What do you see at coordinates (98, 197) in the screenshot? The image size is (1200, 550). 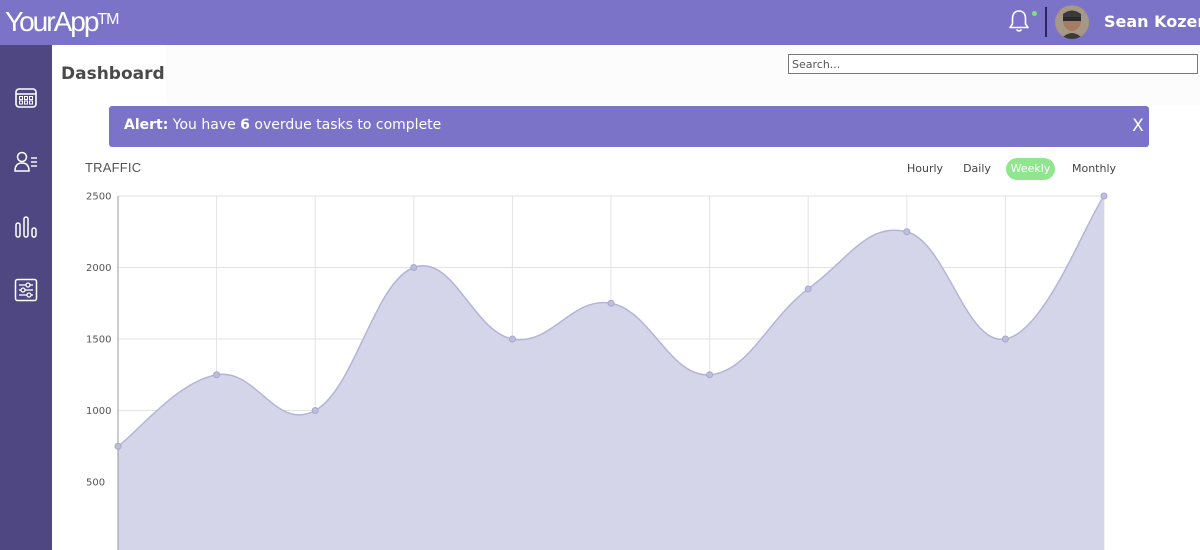 I see `y-tick-label: 2500` at bounding box center [98, 197].